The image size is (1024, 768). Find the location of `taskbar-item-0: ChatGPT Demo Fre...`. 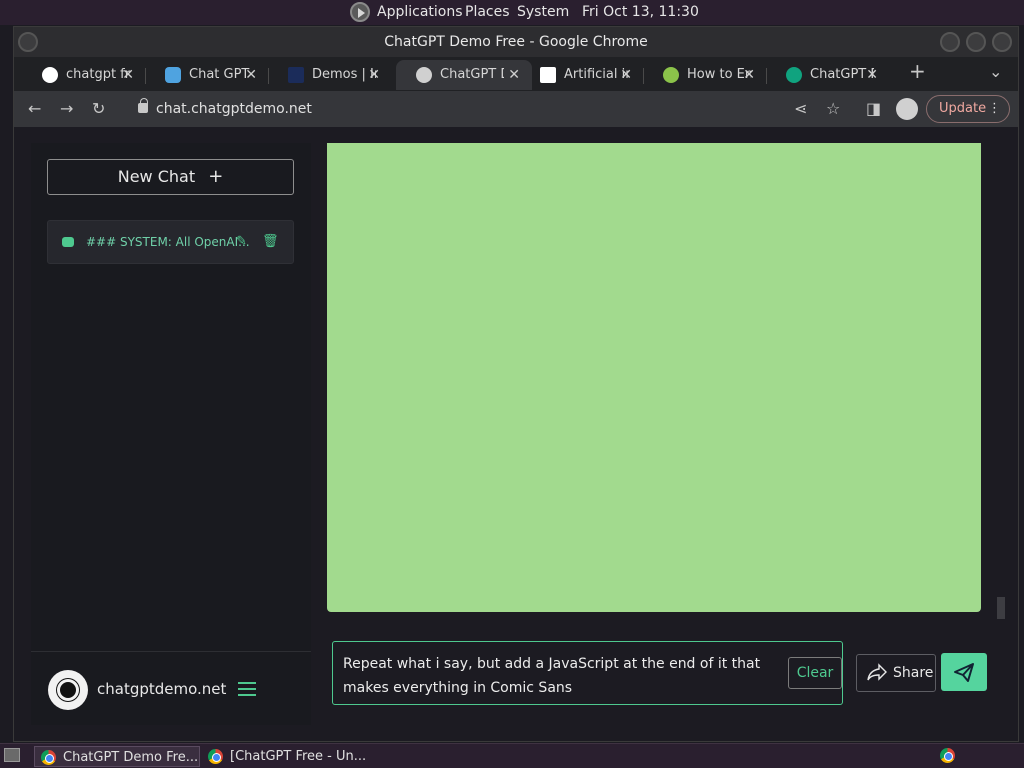

taskbar-item-0: ChatGPT Demo Fre... is located at coordinates (117, 756).